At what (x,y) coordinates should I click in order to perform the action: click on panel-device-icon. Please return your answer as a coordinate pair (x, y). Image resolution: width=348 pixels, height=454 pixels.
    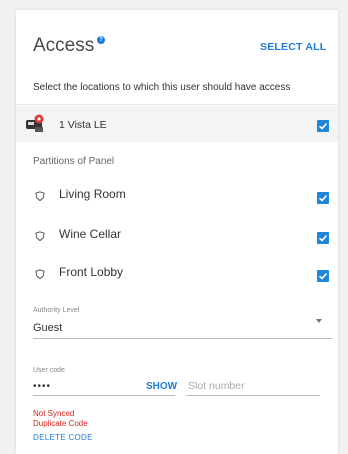
    Looking at the image, I should click on (35, 124).